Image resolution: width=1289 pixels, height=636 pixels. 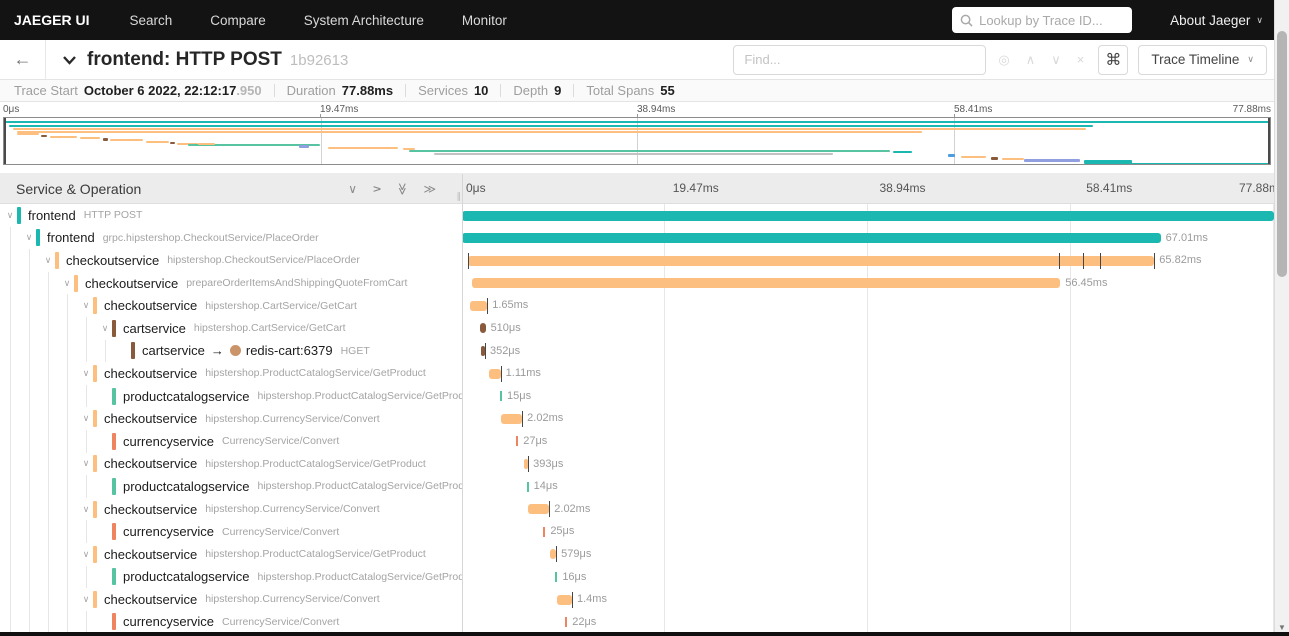 I want to click on nav-item-system-architecture: System Architecture, so click(x=364, y=20).